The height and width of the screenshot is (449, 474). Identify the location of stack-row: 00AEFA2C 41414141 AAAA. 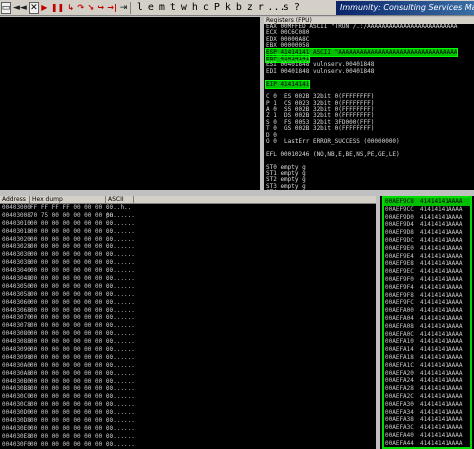
(427, 397).